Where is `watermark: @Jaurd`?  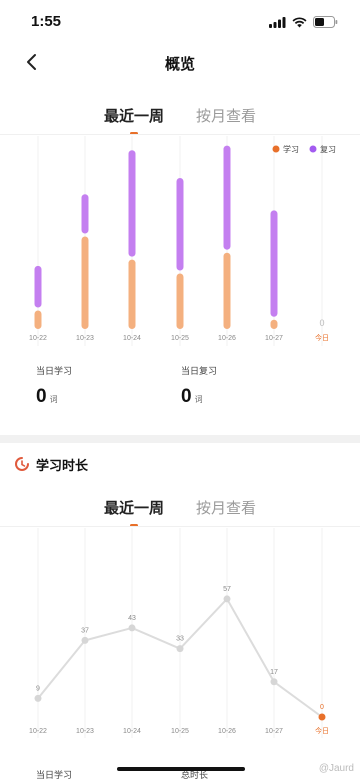
watermark: @Jaurd is located at coordinates (336, 768).